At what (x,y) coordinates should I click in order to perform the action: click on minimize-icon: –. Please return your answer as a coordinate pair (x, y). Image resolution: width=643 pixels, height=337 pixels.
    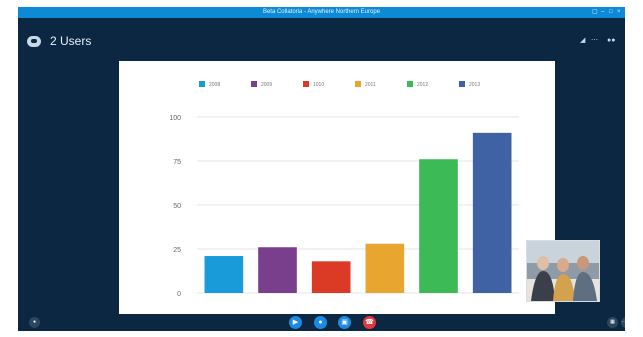
    Looking at the image, I should click on (602, 12).